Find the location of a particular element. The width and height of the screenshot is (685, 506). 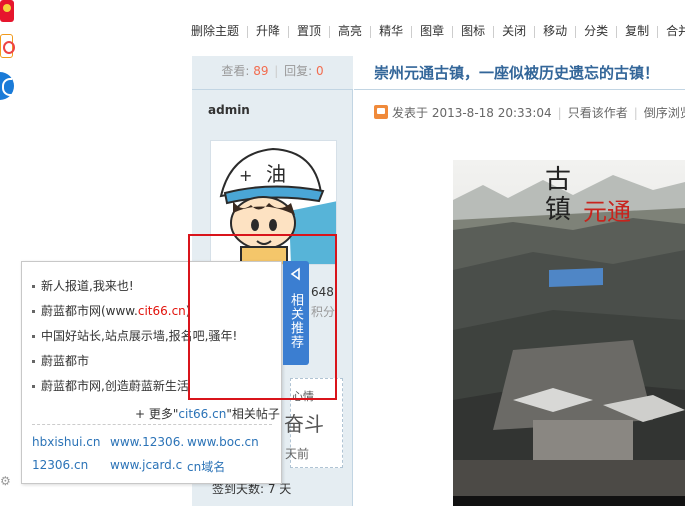

digest-button: 精华 is located at coordinates (391, 31).